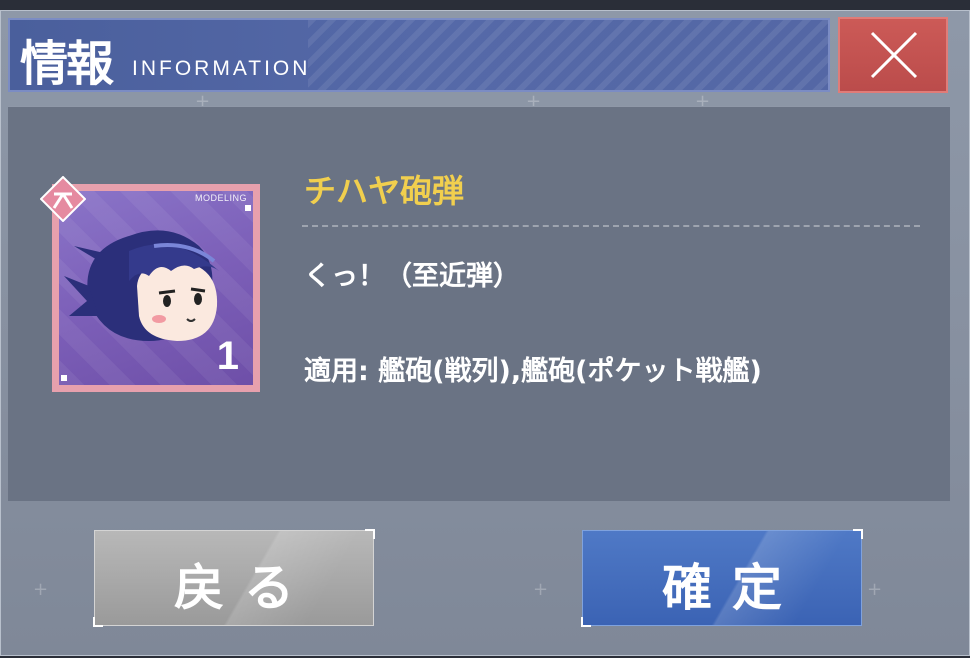  I want to click on close-icon, so click(894, 55).